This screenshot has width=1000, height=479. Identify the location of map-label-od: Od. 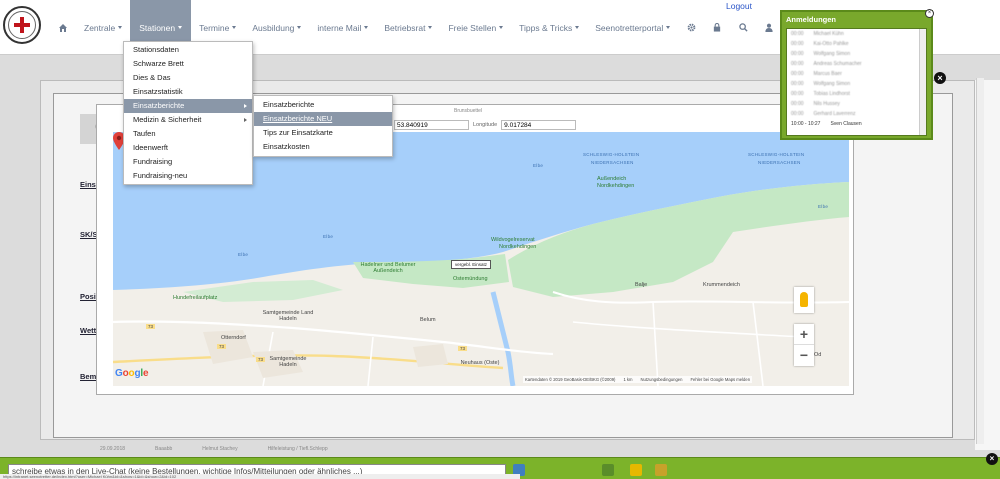
(818, 355).